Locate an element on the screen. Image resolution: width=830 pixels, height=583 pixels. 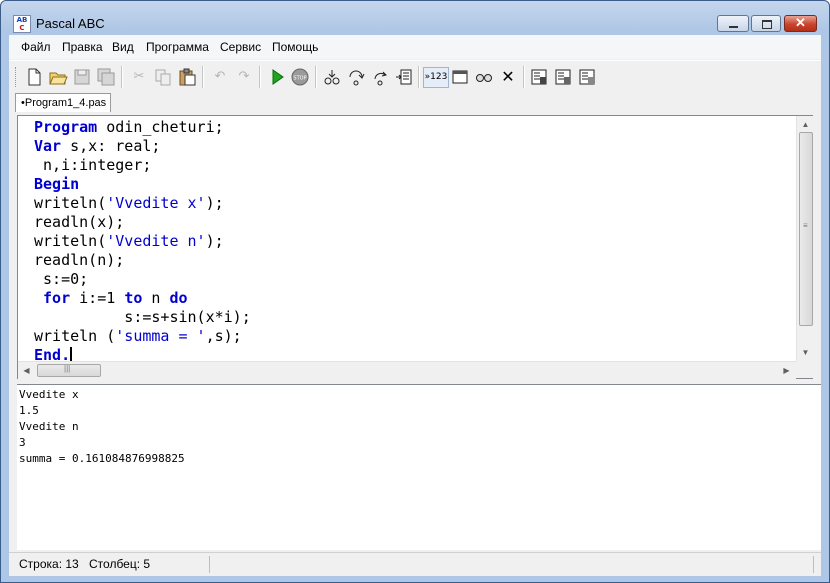
debug-2-icon is located at coordinates (563, 77).